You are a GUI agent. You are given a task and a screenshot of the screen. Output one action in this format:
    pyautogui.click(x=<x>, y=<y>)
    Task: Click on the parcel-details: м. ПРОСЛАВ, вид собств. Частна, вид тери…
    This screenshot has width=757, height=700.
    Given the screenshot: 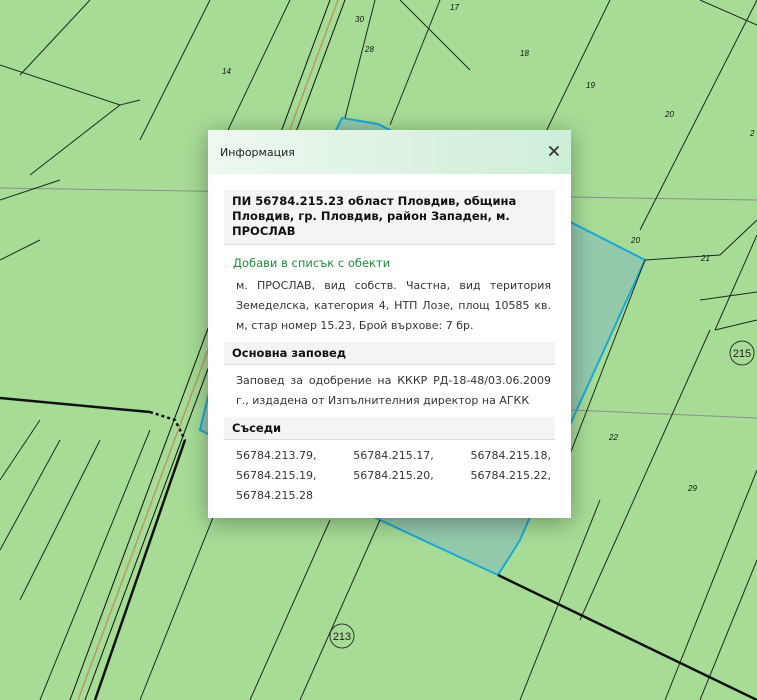 What is the action you would take?
    pyautogui.click(x=393, y=305)
    